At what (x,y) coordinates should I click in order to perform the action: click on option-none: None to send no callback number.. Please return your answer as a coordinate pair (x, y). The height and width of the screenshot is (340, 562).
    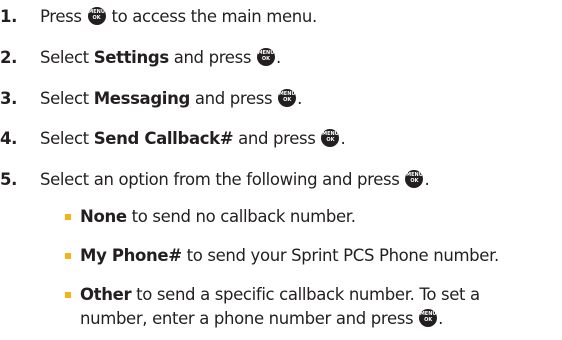
    Looking at the image, I should click on (210, 217).